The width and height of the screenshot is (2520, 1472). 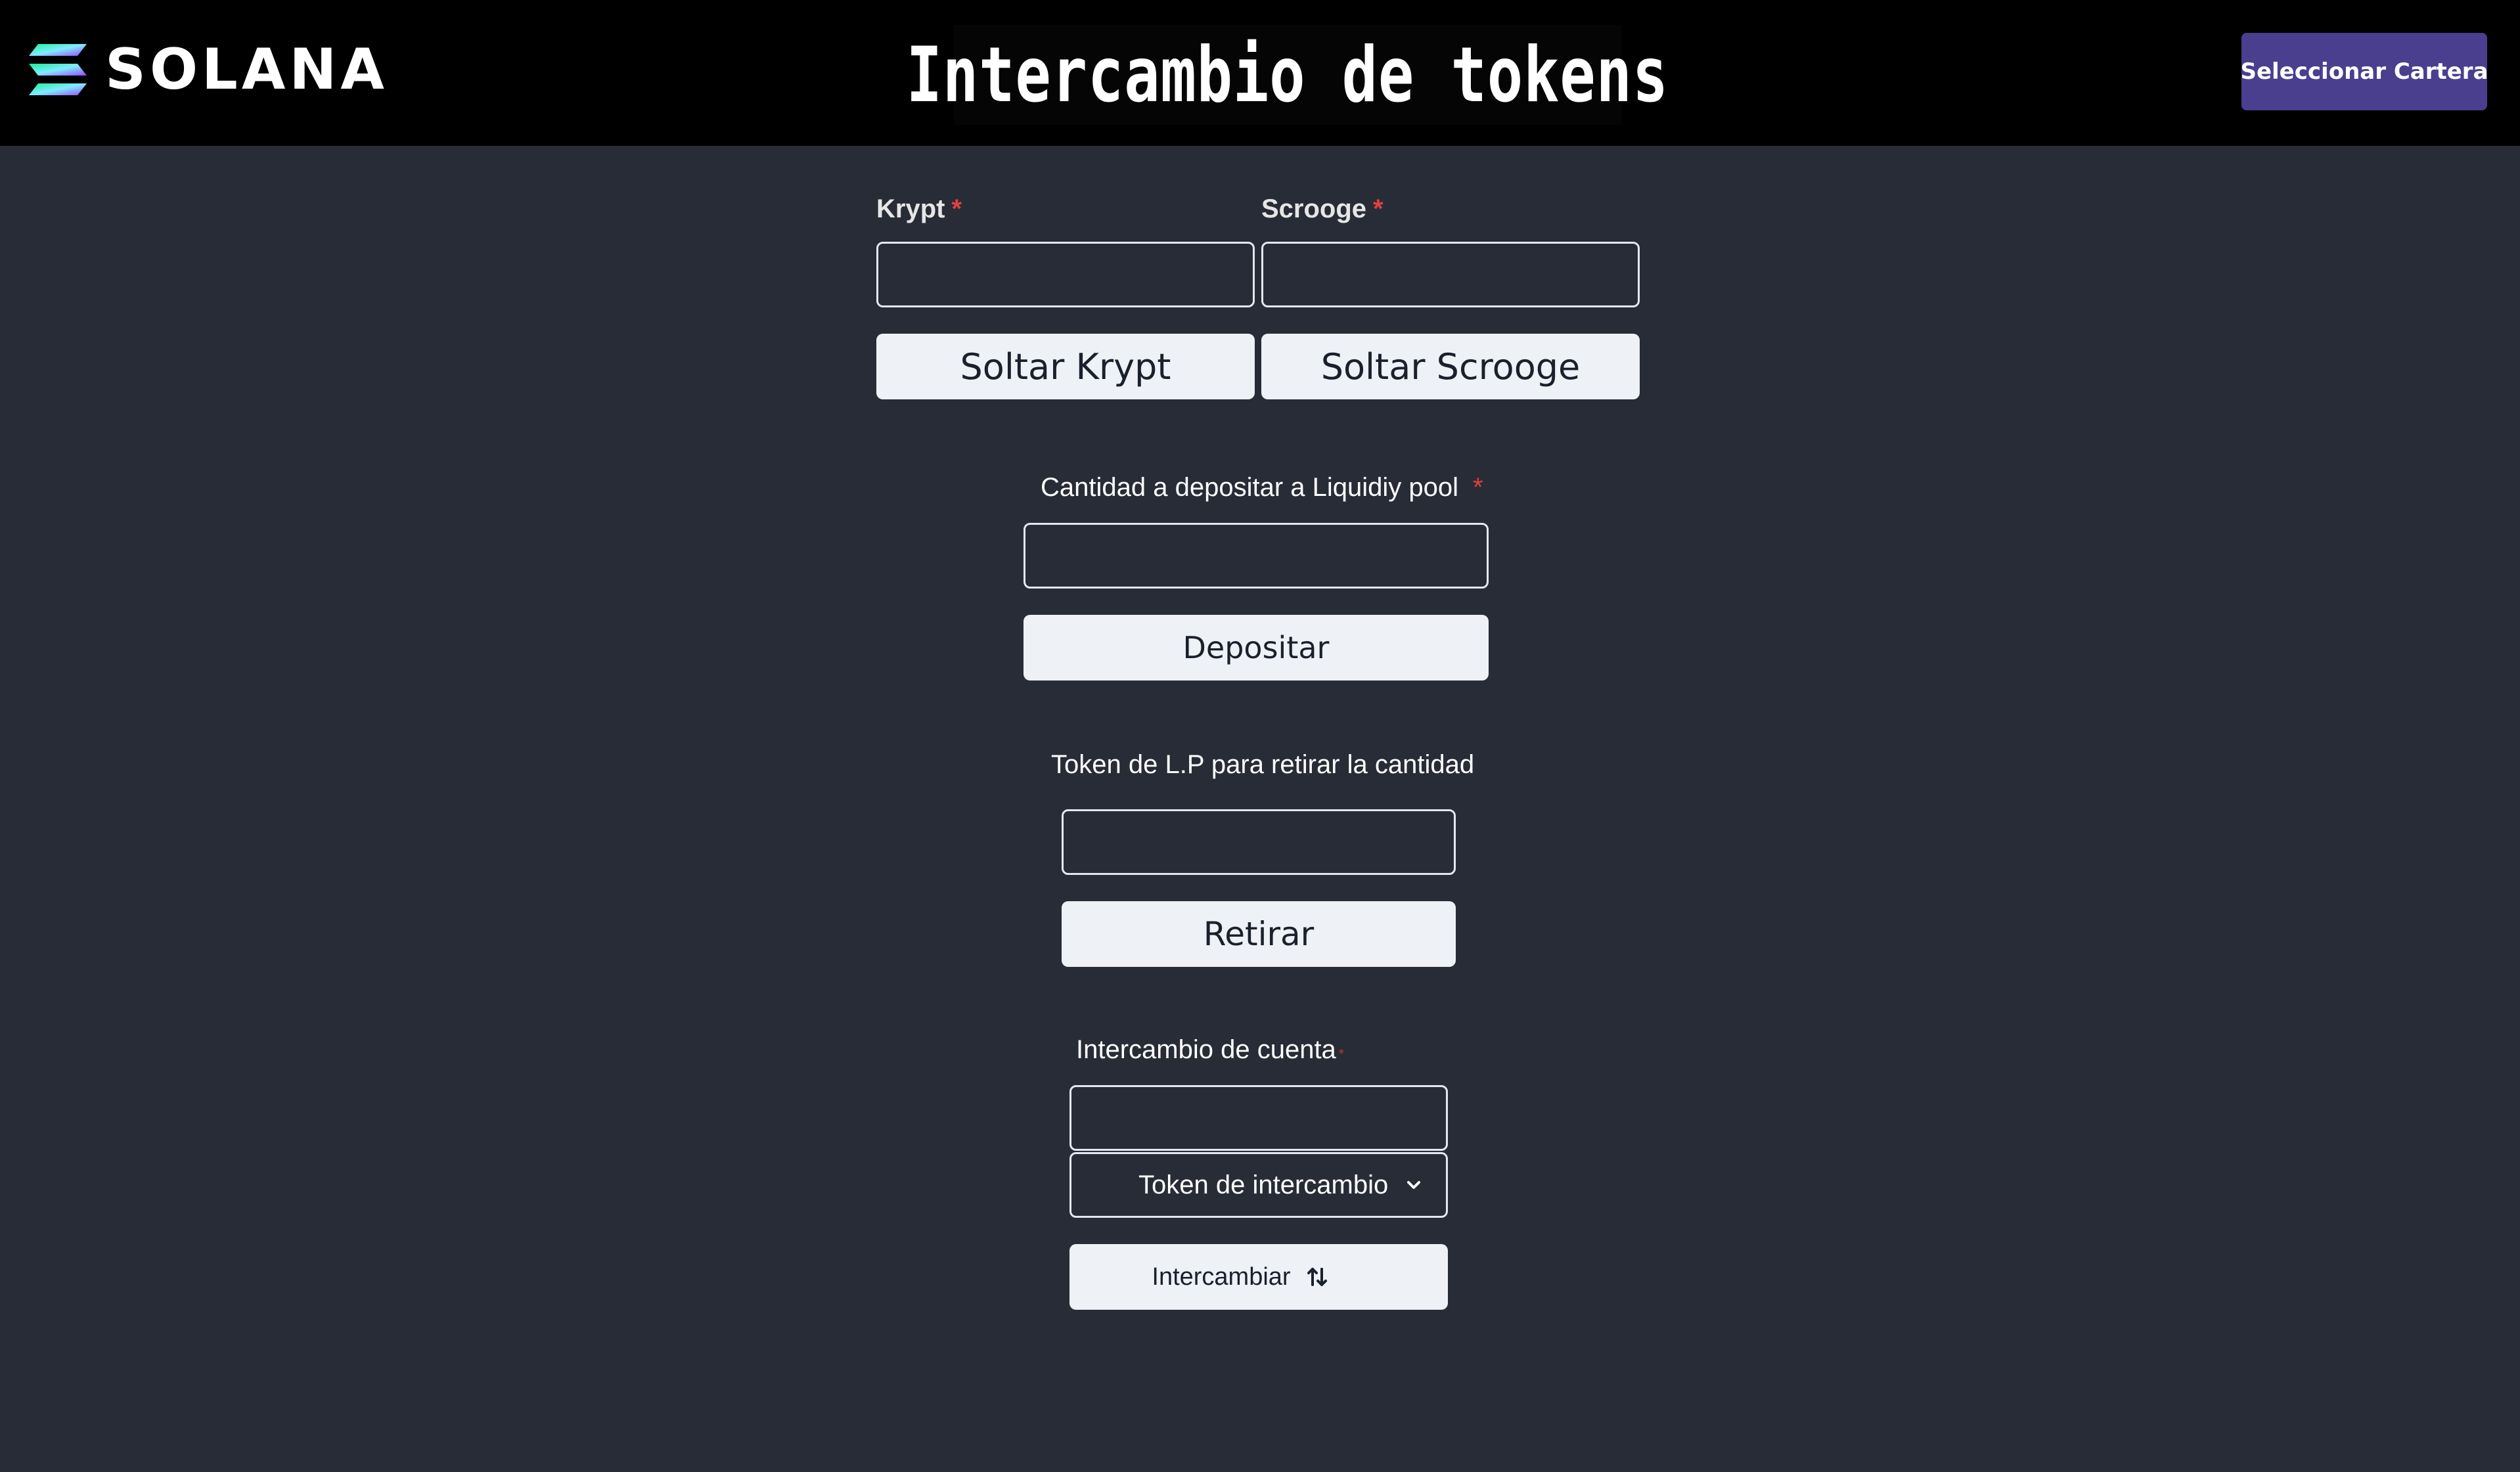 What do you see at coordinates (1259, 842) in the screenshot?
I see `lp-token-input` at bounding box center [1259, 842].